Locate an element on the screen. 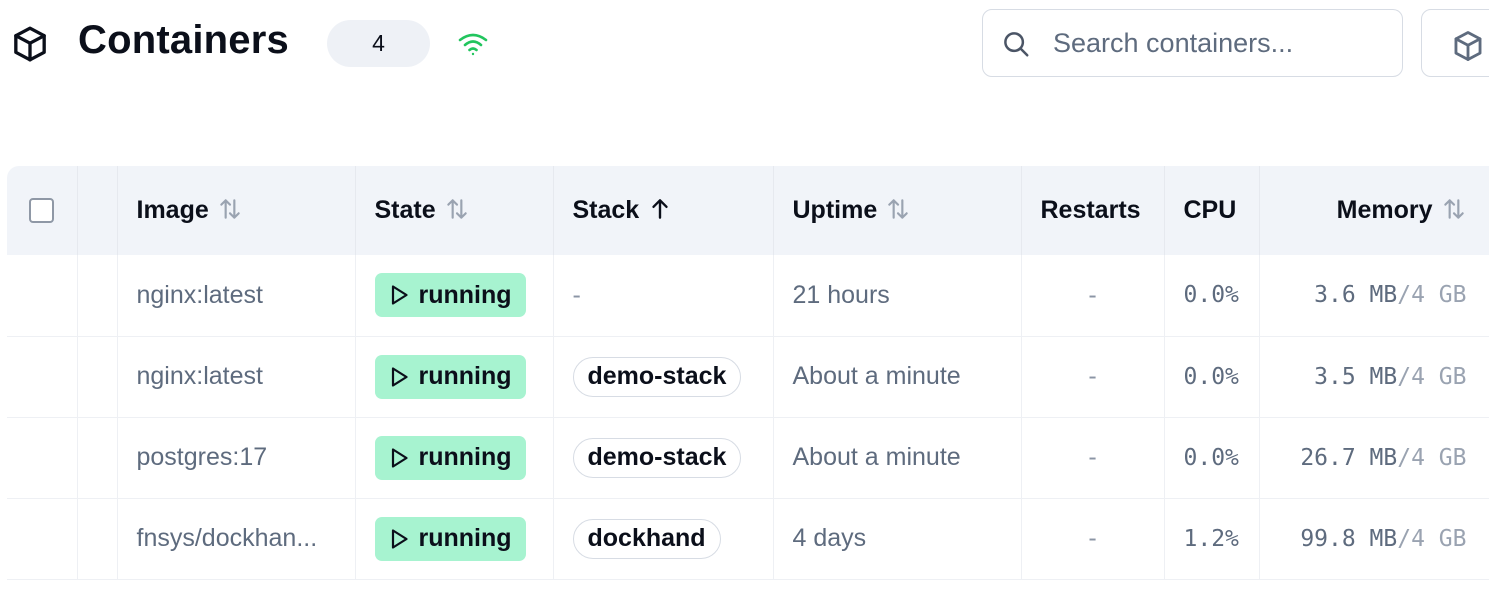 This screenshot has width=1489, height=598. search-input is located at coordinates (1218, 43).